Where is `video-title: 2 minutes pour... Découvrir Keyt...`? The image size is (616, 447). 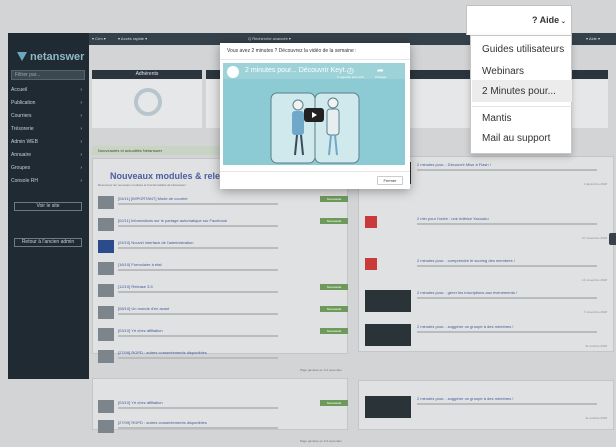 video-title: 2 minutes pour... Découvrir Keyt... is located at coordinates (297, 70).